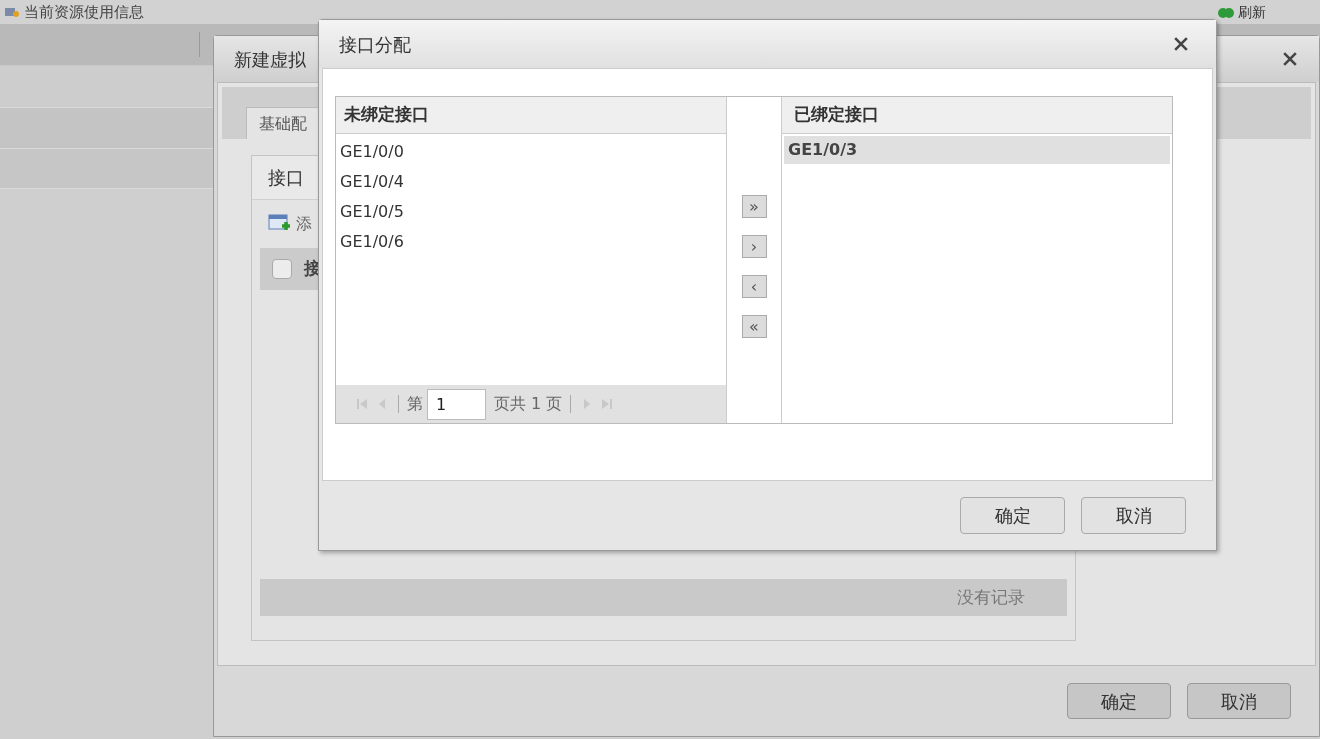 Image resolution: width=1320 pixels, height=739 pixels. What do you see at coordinates (754, 326) in the screenshot?
I see `transfer-button: «` at bounding box center [754, 326].